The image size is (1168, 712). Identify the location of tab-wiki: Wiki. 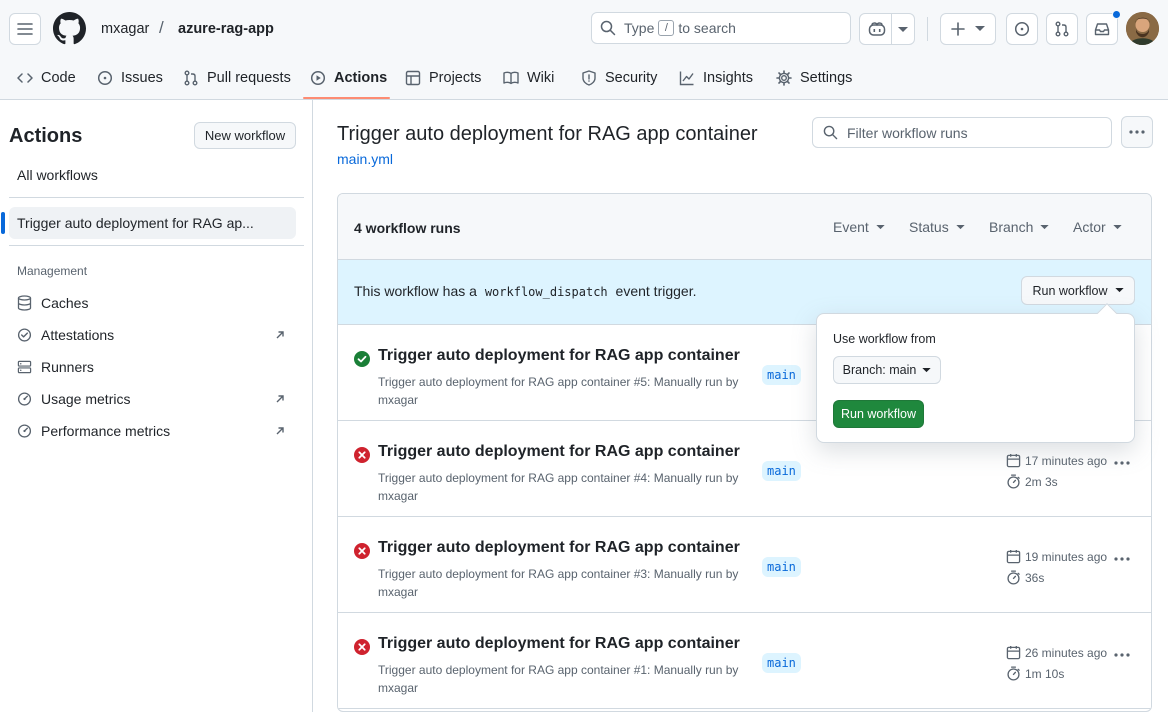
(528, 78).